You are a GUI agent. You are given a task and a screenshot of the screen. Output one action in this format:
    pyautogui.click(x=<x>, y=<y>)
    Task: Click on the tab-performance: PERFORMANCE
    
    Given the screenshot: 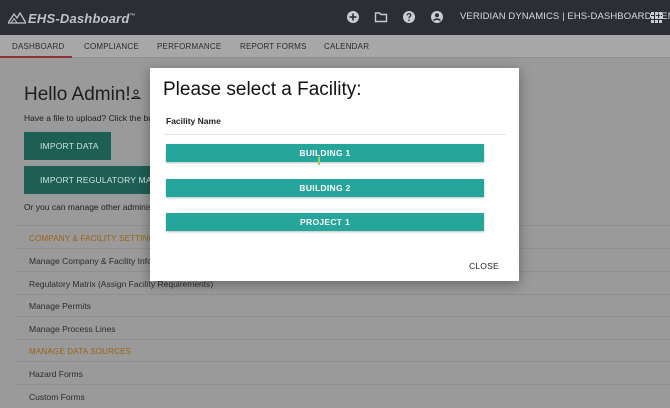 What is the action you would take?
    pyautogui.click(x=189, y=46)
    